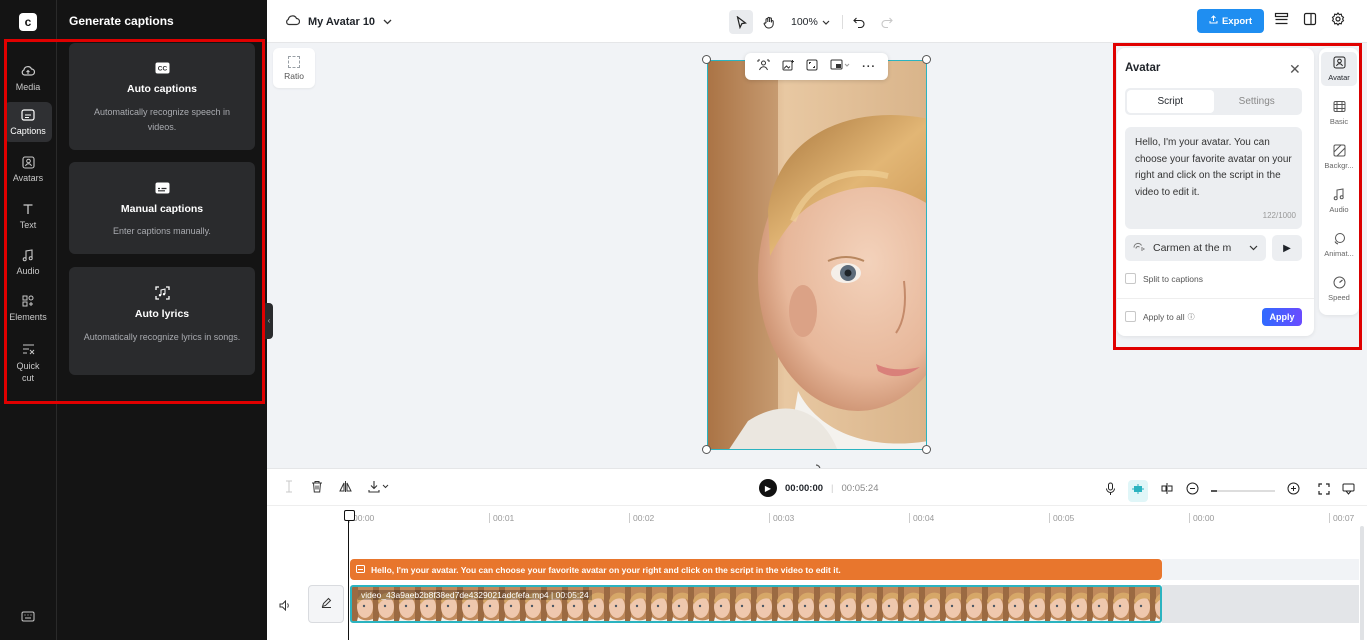  Describe the element at coordinates (294, 61) in the screenshot. I see `ratio-icon` at that location.